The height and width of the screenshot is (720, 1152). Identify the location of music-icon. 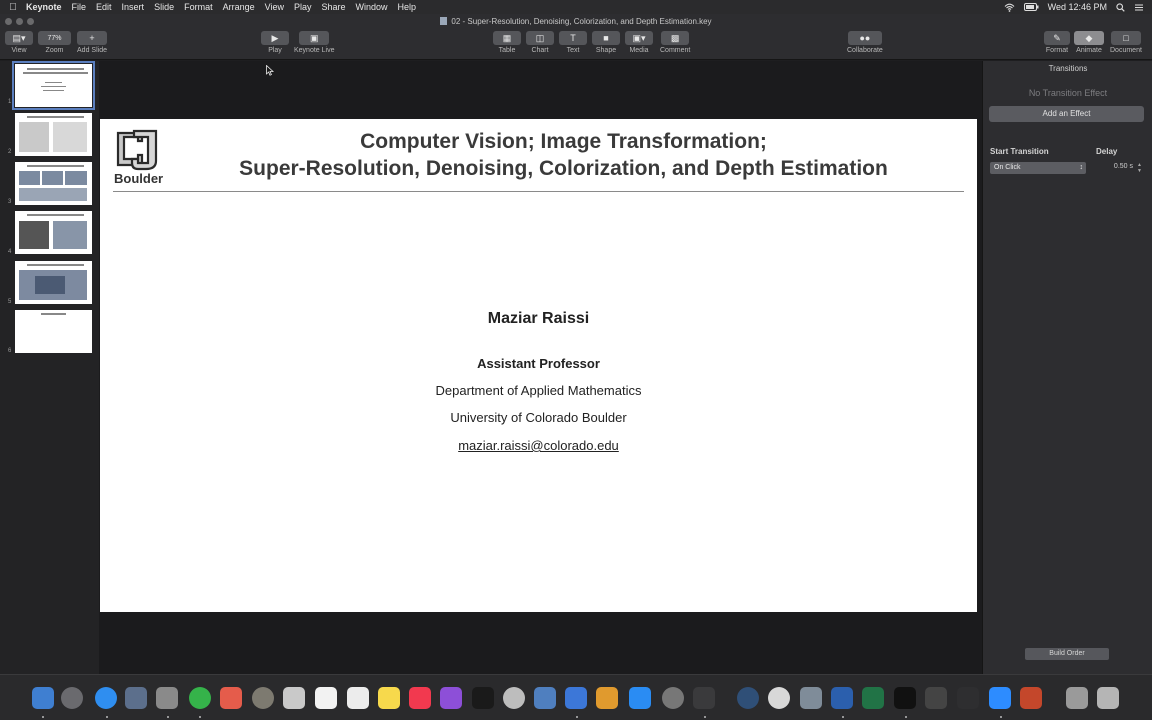
(420, 698).